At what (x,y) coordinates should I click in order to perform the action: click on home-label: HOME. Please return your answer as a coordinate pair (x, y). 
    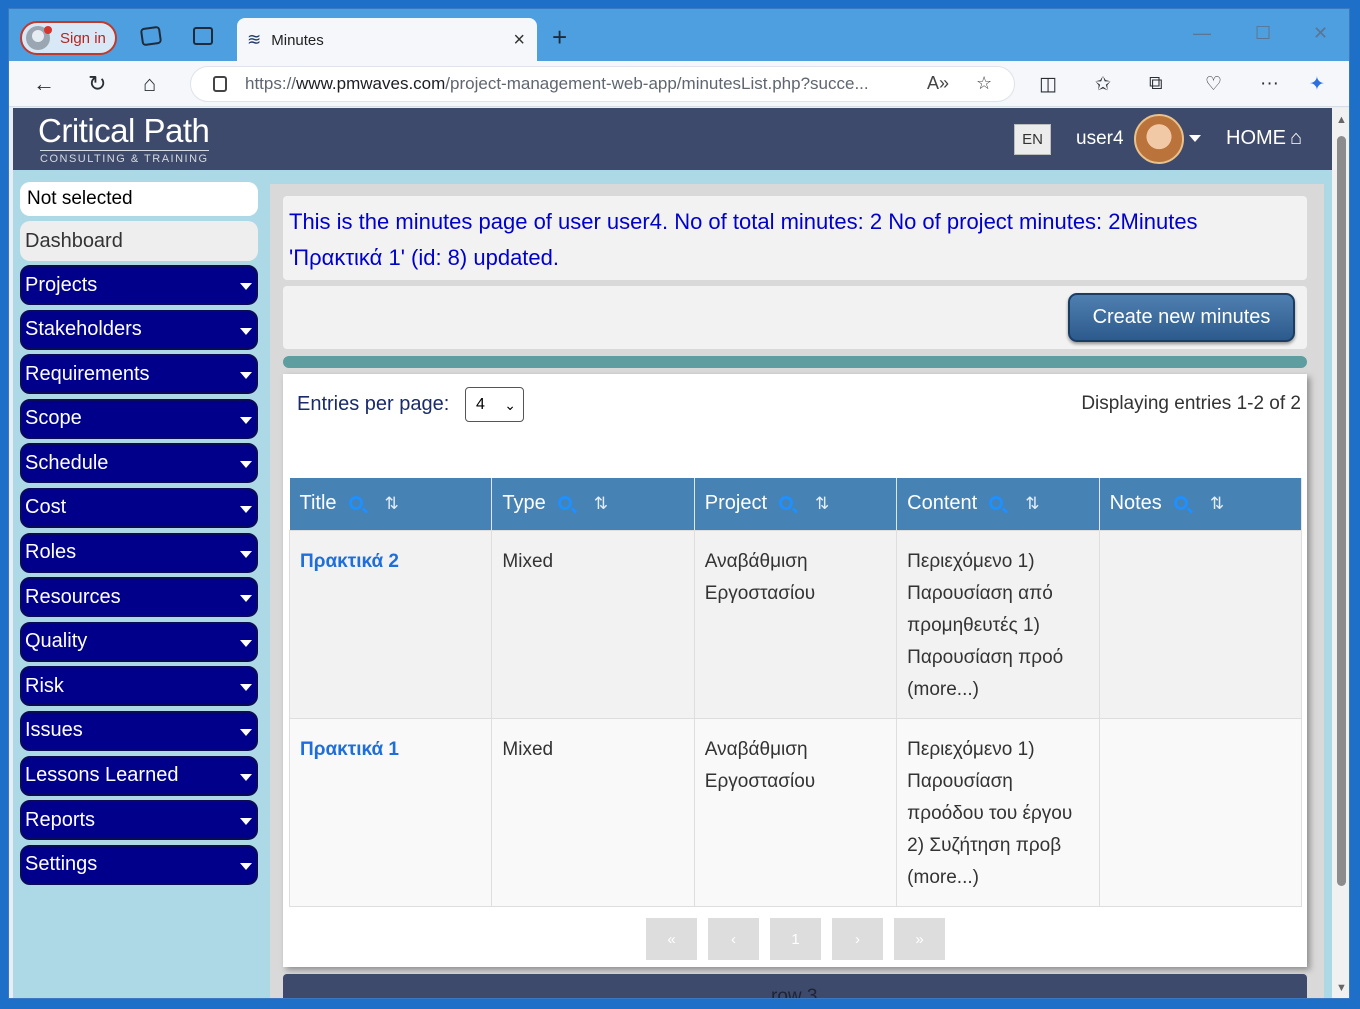
    Looking at the image, I should click on (1256, 138).